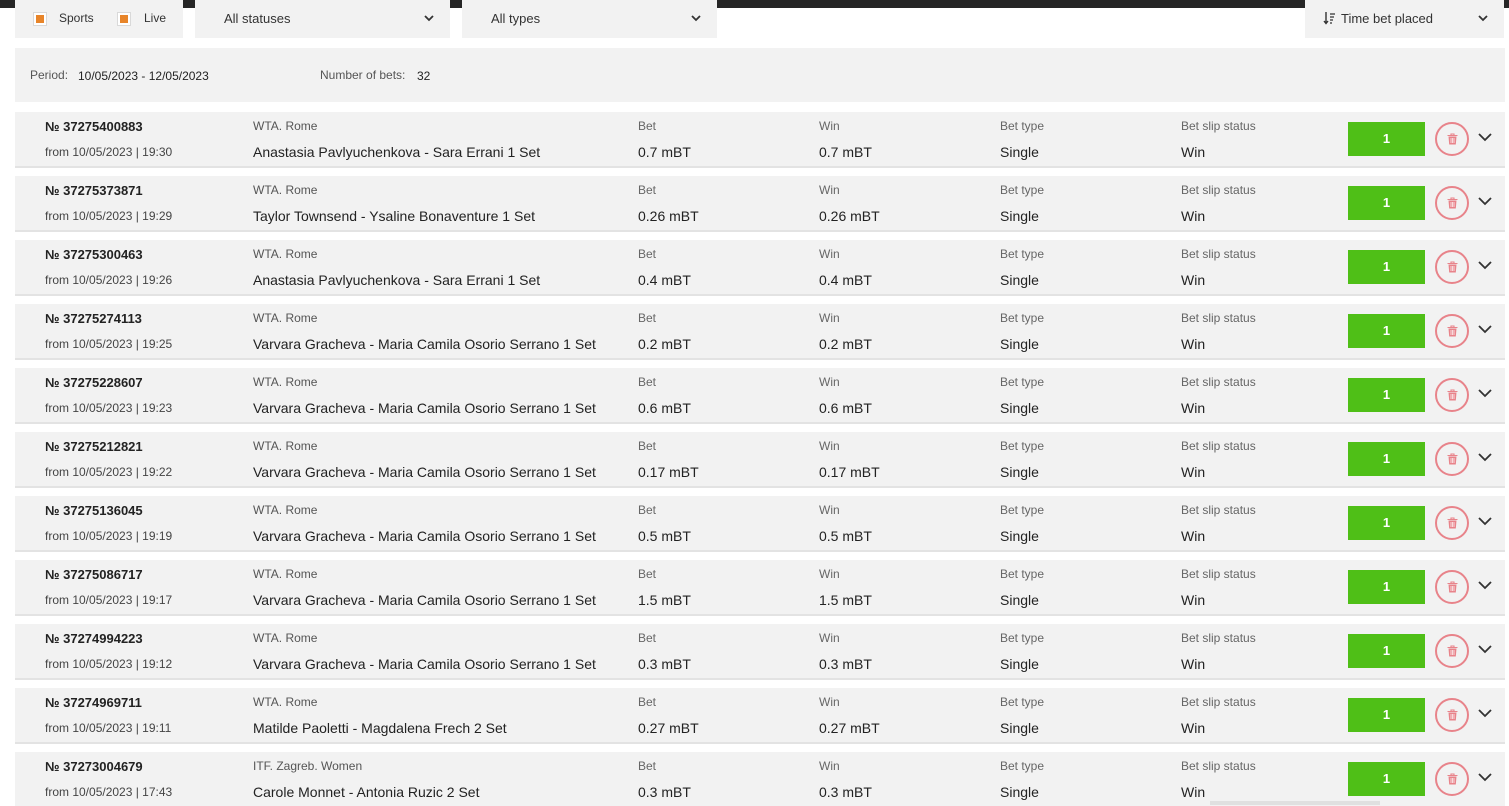 The image size is (1509, 806). Describe the element at coordinates (1404, 19) in the screenshot. I see `sort-dropdown: Time bet placed` at that location.